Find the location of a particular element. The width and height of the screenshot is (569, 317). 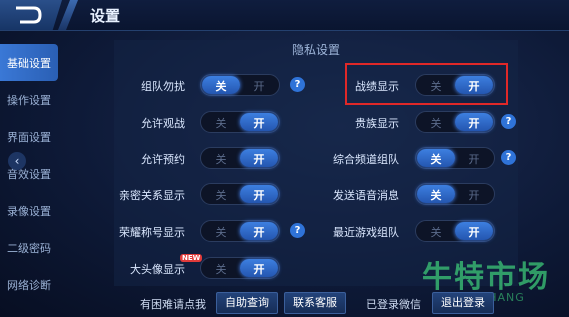

page-title: 设置 is located at coordinates (105, 16).